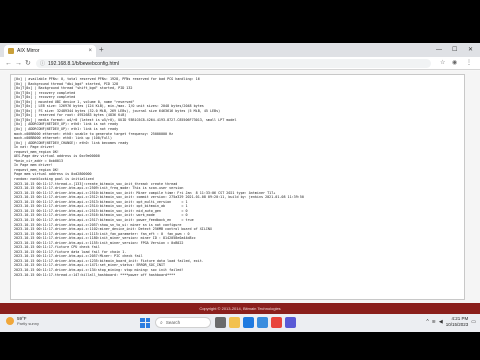 The width and height of the screenshot is (480, 360). I want to click on tab-title: AIX Mirror, so click(28, 51).